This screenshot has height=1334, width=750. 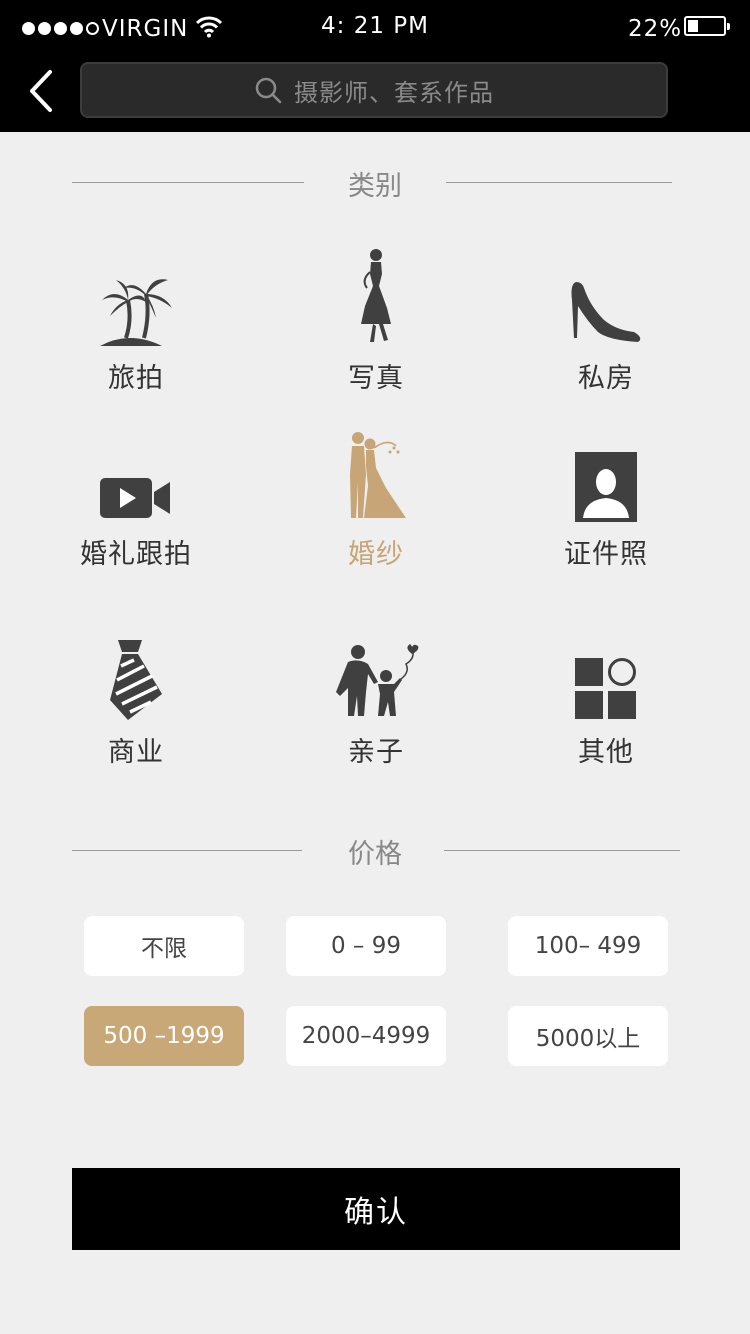 What do you see at coordinates (606, 298) in the screenshot?
I see `high-heel-icon` at bounding box center [606, 298].